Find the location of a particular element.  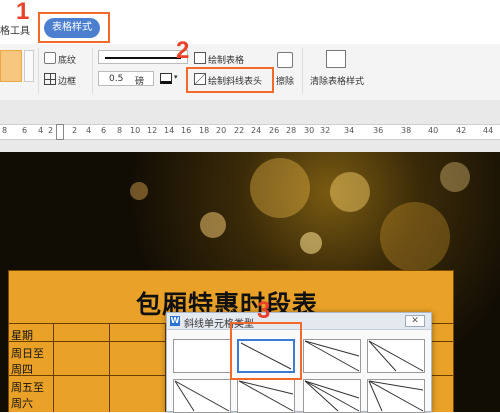

ruler-tick: 10 is located at coordinates (135, 130).